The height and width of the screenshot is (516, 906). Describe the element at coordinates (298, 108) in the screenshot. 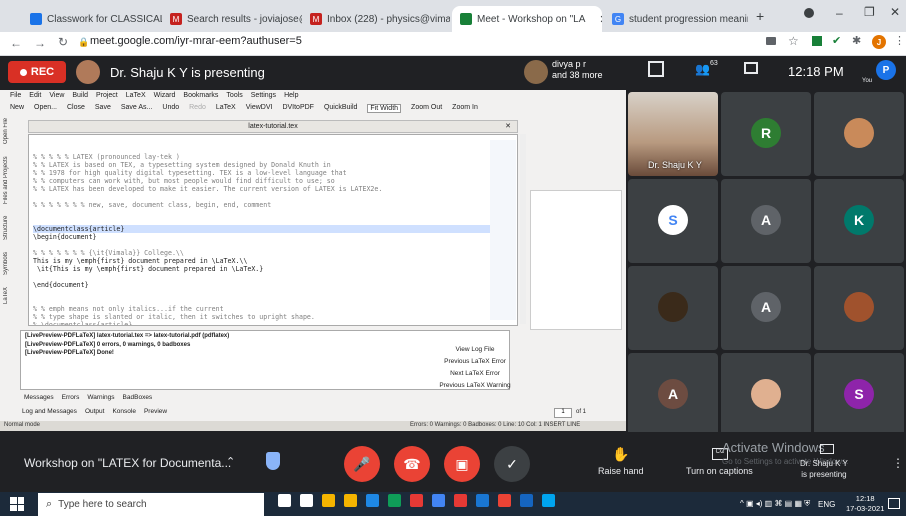

I see `dvitopdf-button: DVItoPDF` at that location.